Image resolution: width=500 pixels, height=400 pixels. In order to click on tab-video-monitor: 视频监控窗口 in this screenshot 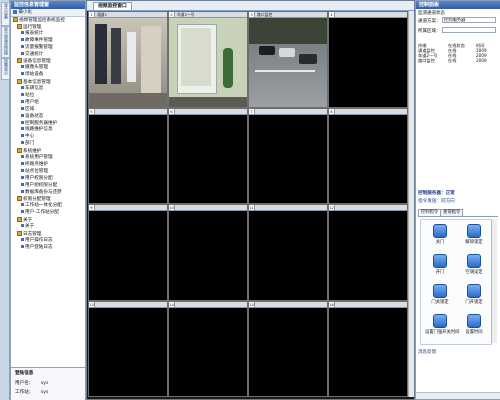, I will do `click(112, 6)`.